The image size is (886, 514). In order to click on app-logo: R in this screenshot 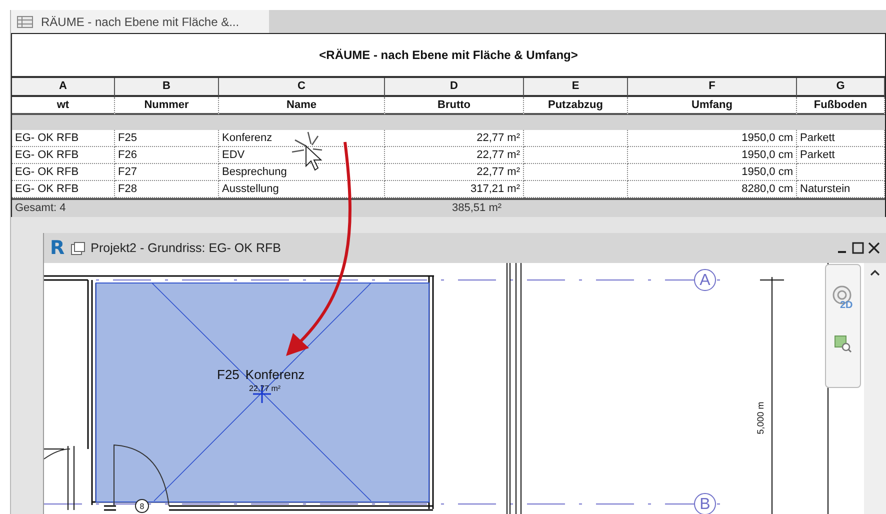, I will do `click(57, 248)`.